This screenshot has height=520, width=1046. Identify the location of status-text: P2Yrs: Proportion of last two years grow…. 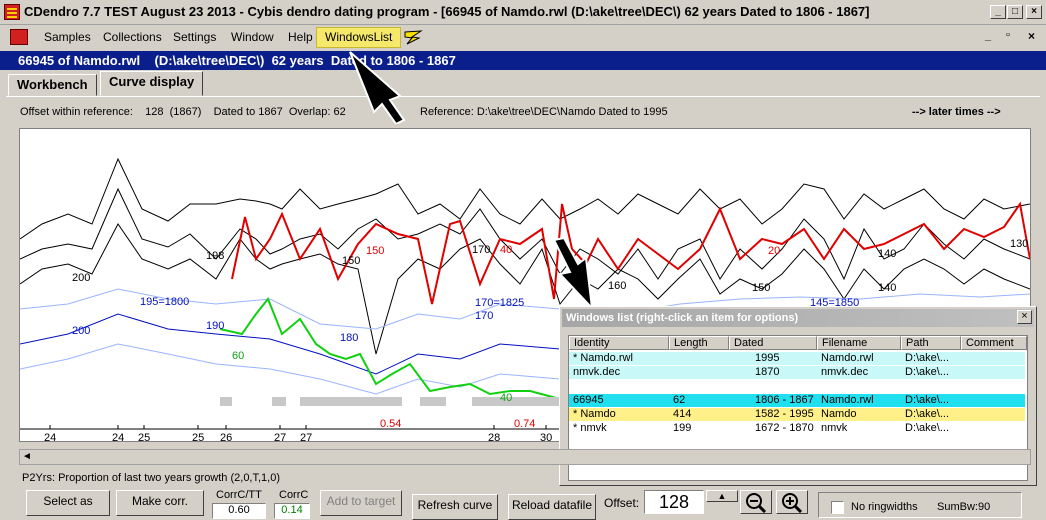
(151, 478).